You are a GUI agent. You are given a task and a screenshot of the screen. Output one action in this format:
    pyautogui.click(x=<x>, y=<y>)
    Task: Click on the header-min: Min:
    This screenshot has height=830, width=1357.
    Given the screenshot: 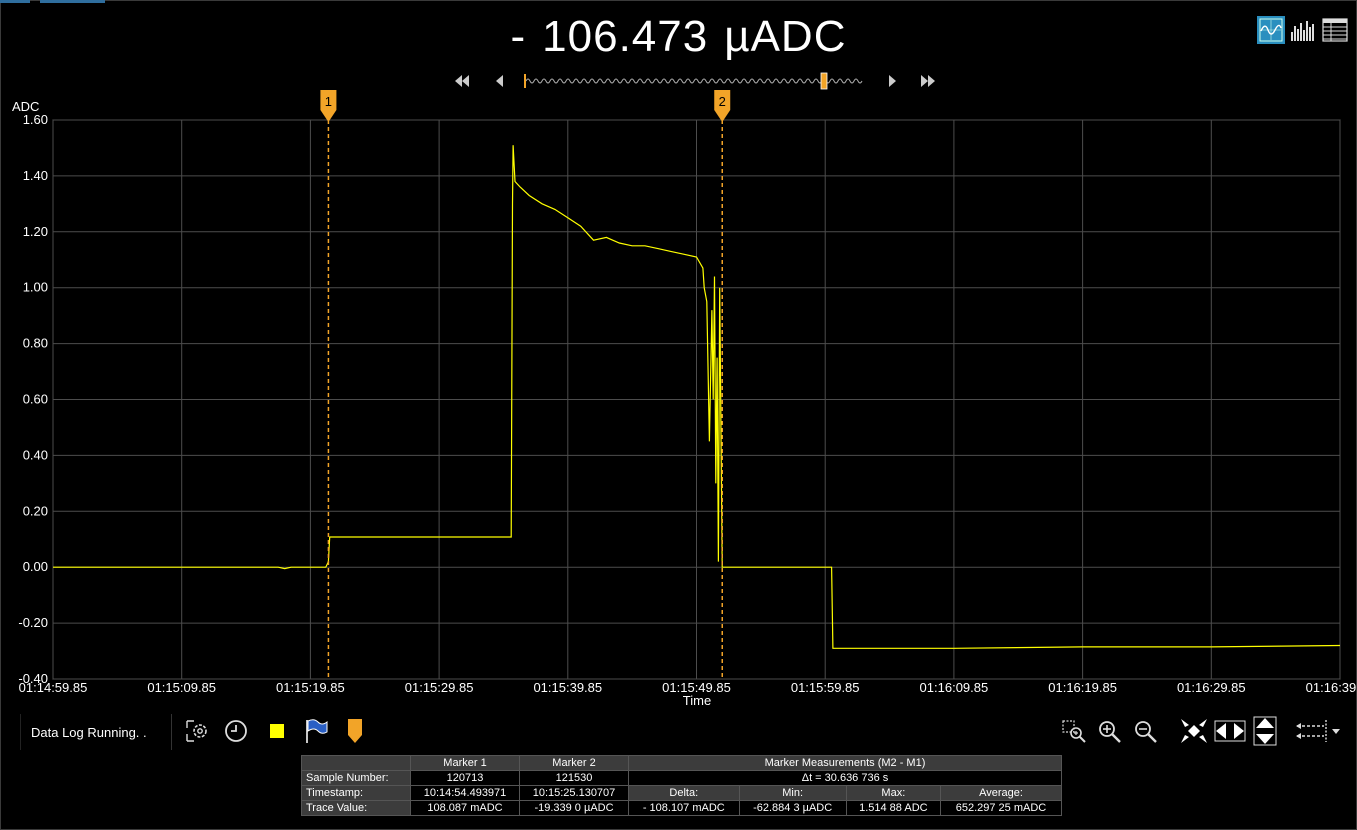 What is the action you would take?
    pyautogui.click(x=792, y=793)
    